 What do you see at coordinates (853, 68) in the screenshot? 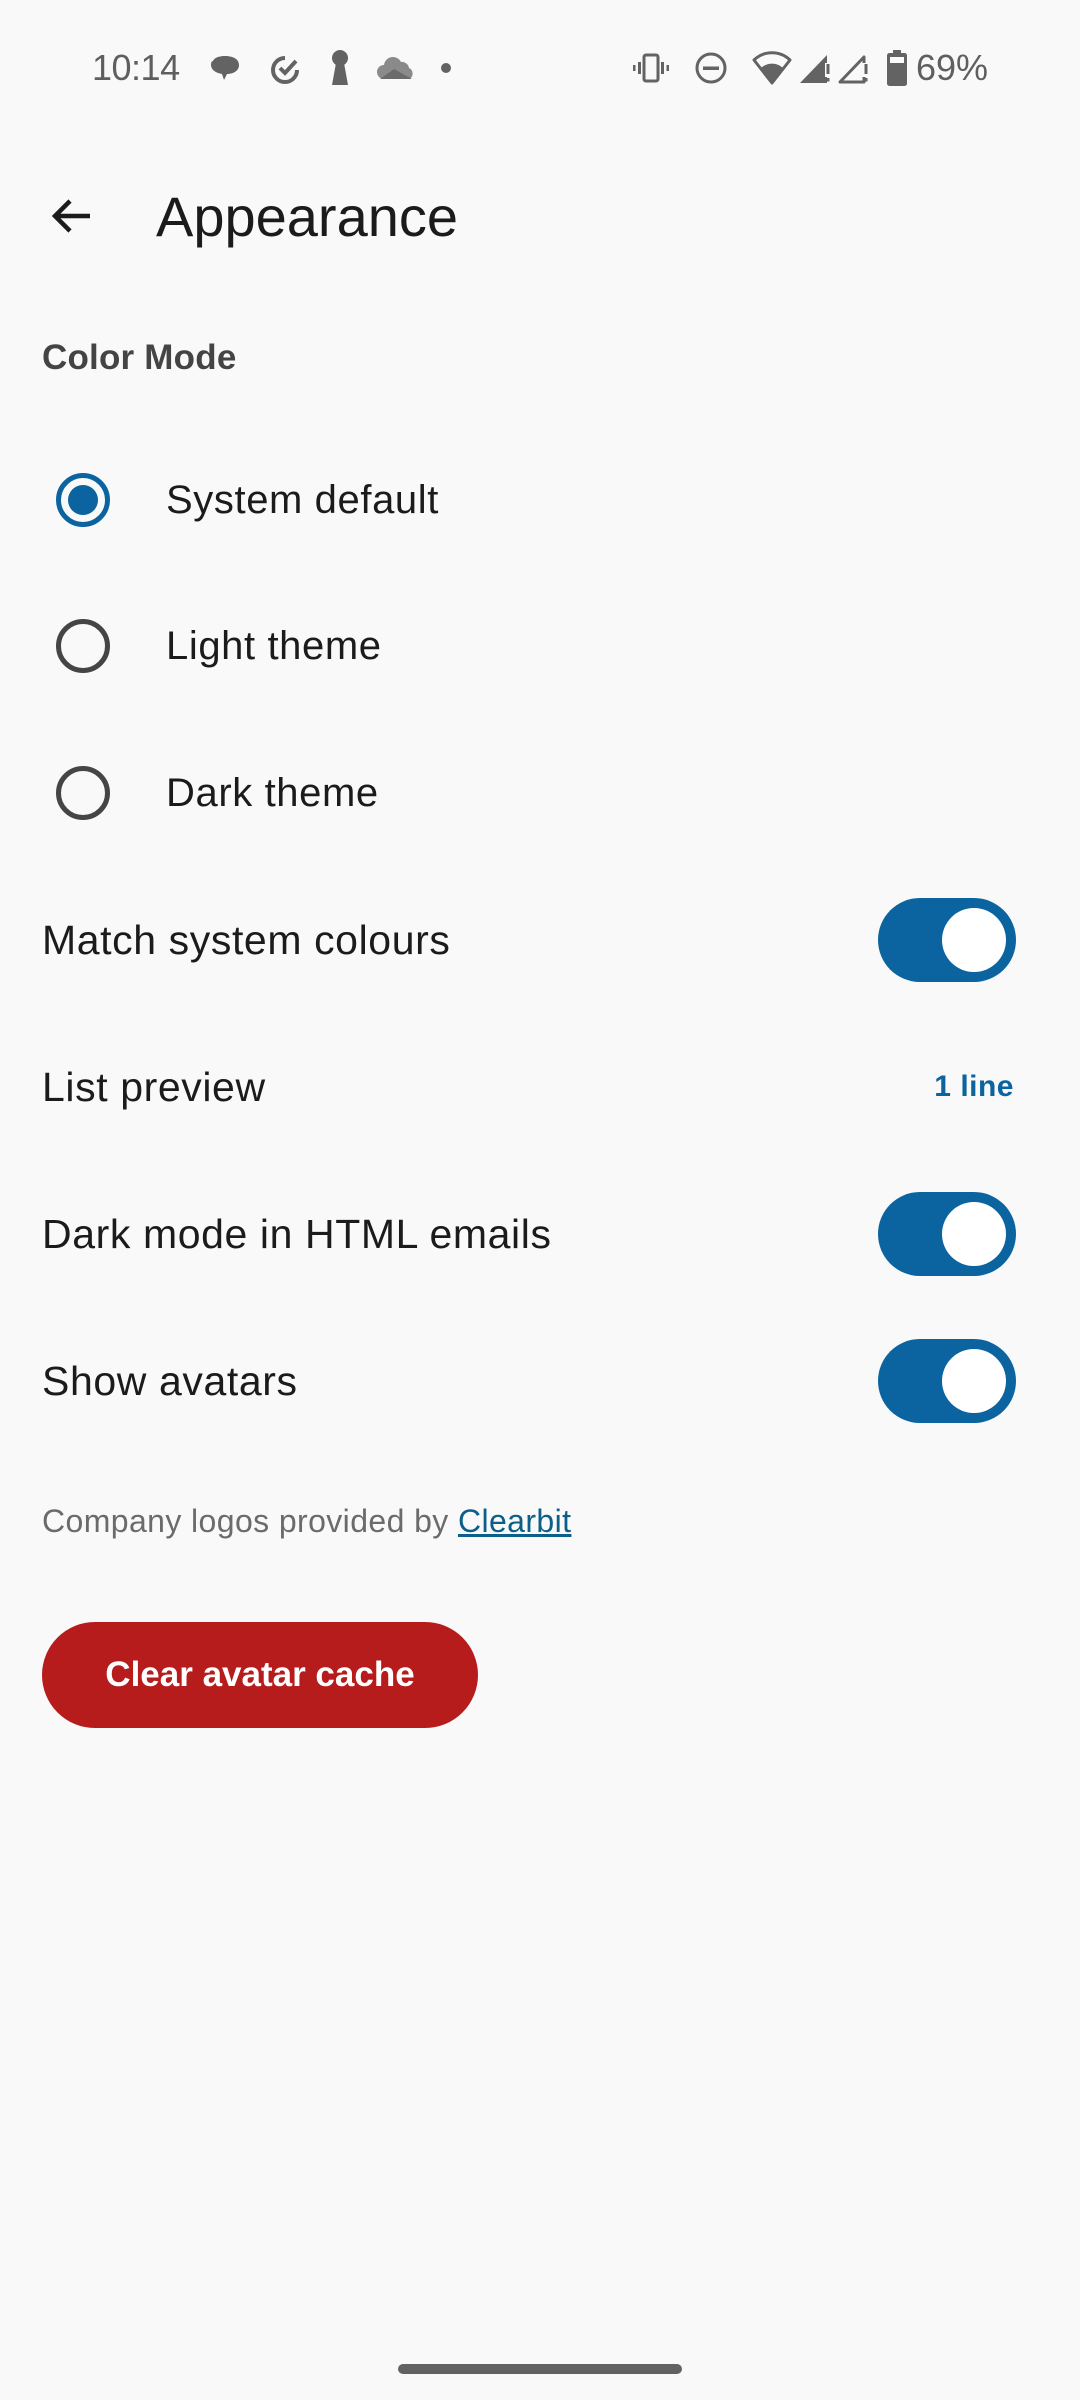
I see `signal-alert-empty-icon` at bounding box center [853, 68].